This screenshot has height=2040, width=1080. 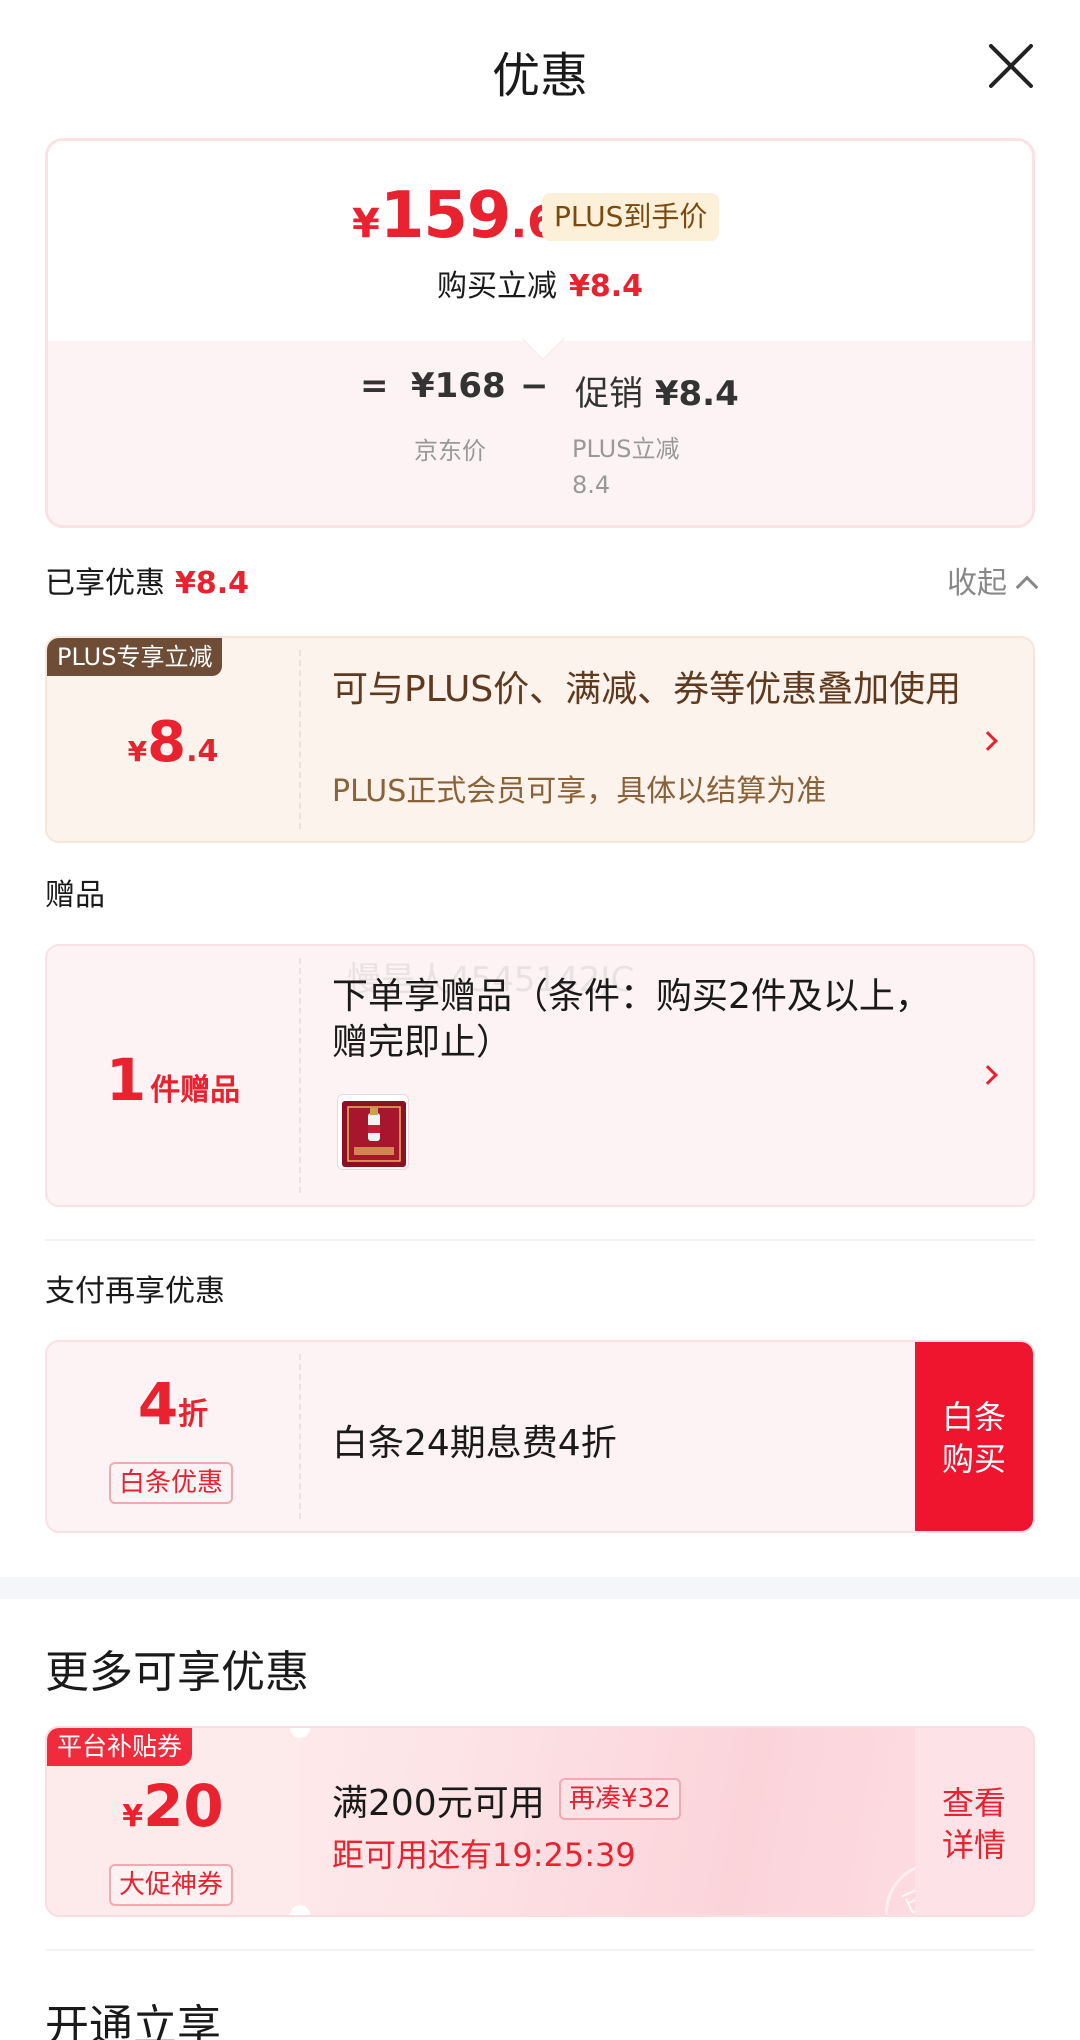 I want to click on open-membership-title: 开通立享, so click(x=133, y=2020).